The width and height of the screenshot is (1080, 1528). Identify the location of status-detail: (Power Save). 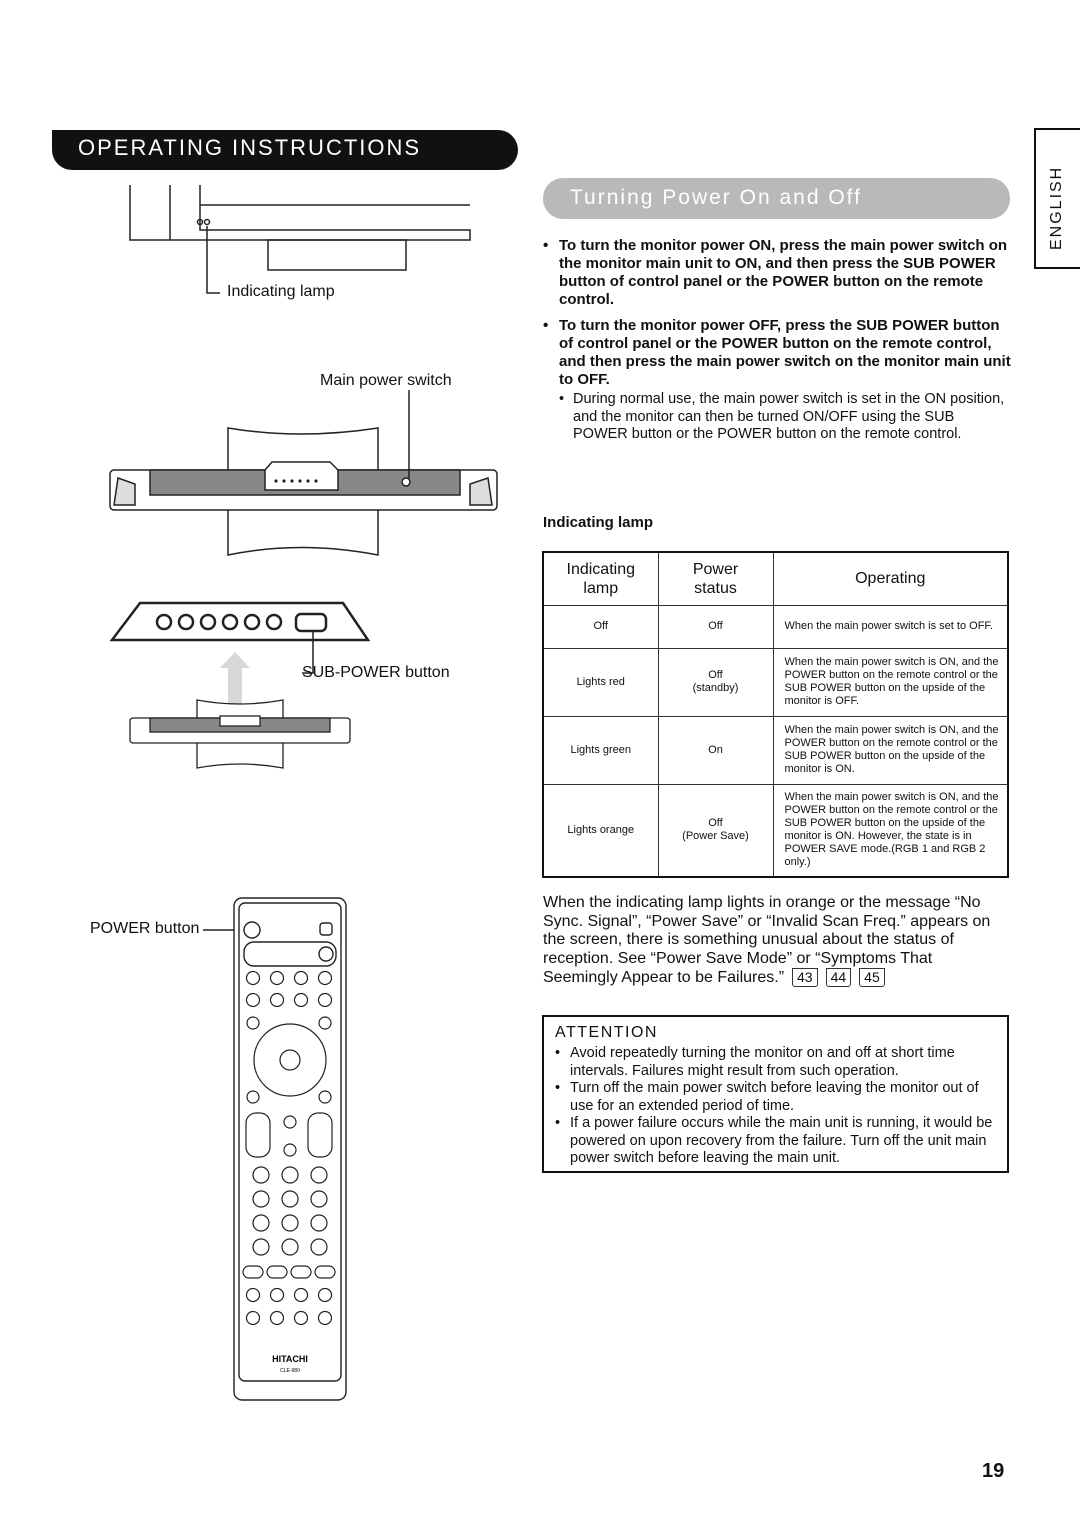
(715, 836).